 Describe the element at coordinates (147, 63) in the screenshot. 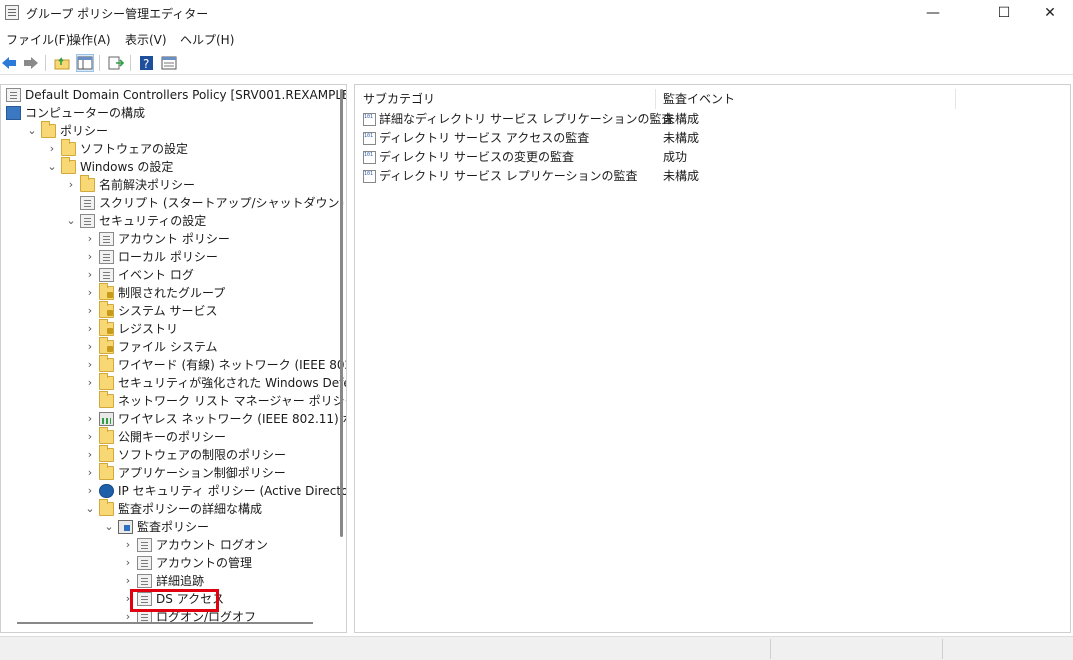

I see `help-icon: ?` at that location.